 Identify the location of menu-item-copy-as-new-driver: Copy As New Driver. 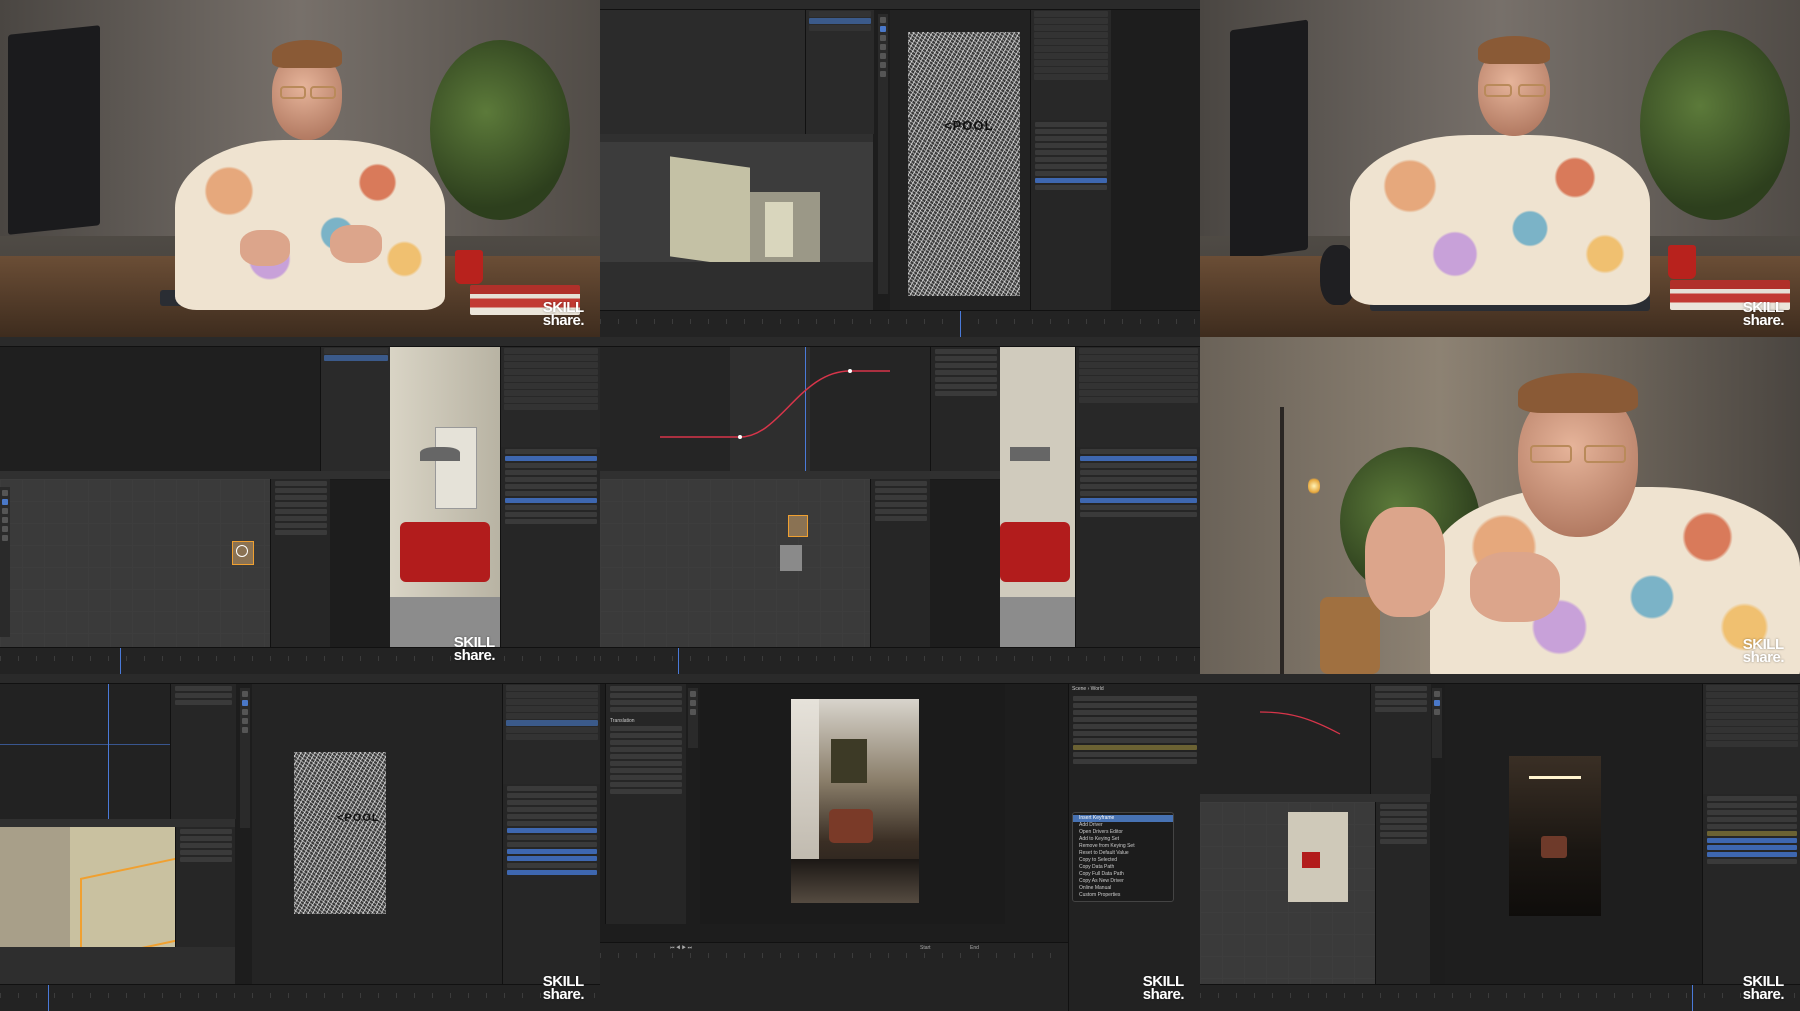
(1123, 881).